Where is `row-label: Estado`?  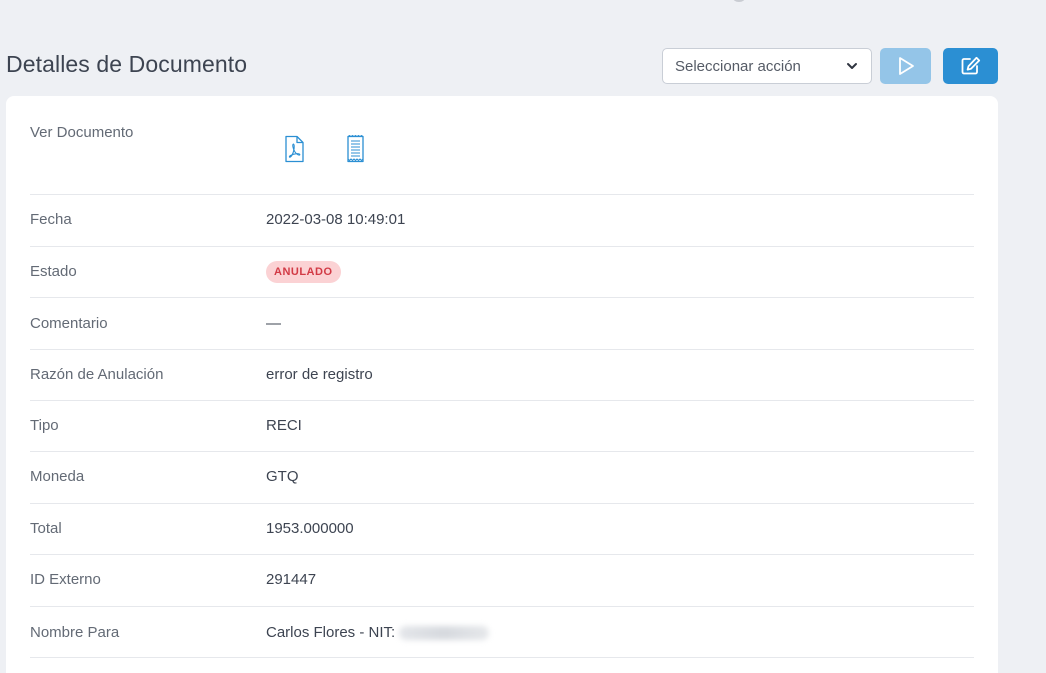 row-label: Estado is located at coordinates (53, 271).